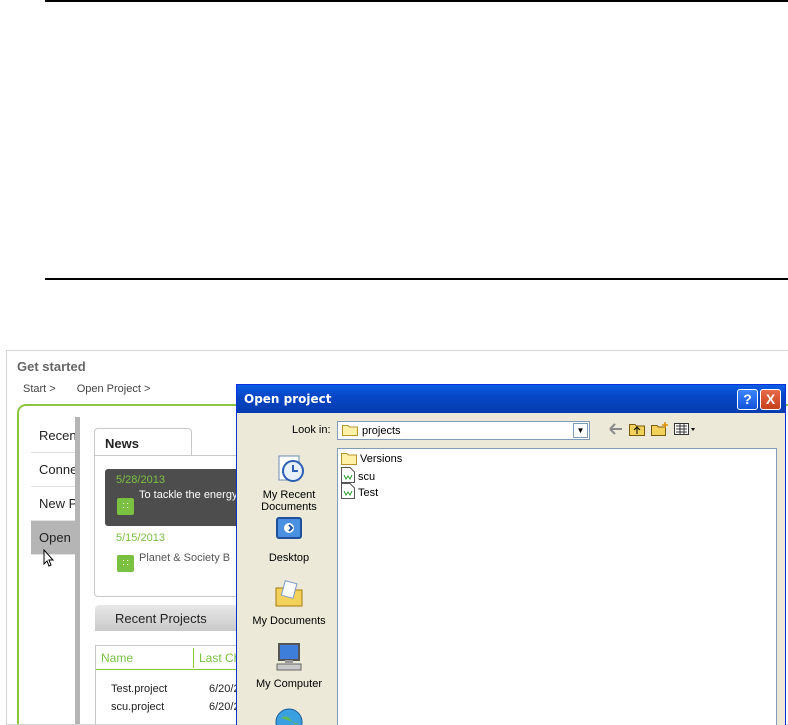 This screenshot has width=788, height=725. I want to click on desktop-icon, so click(289, 532).